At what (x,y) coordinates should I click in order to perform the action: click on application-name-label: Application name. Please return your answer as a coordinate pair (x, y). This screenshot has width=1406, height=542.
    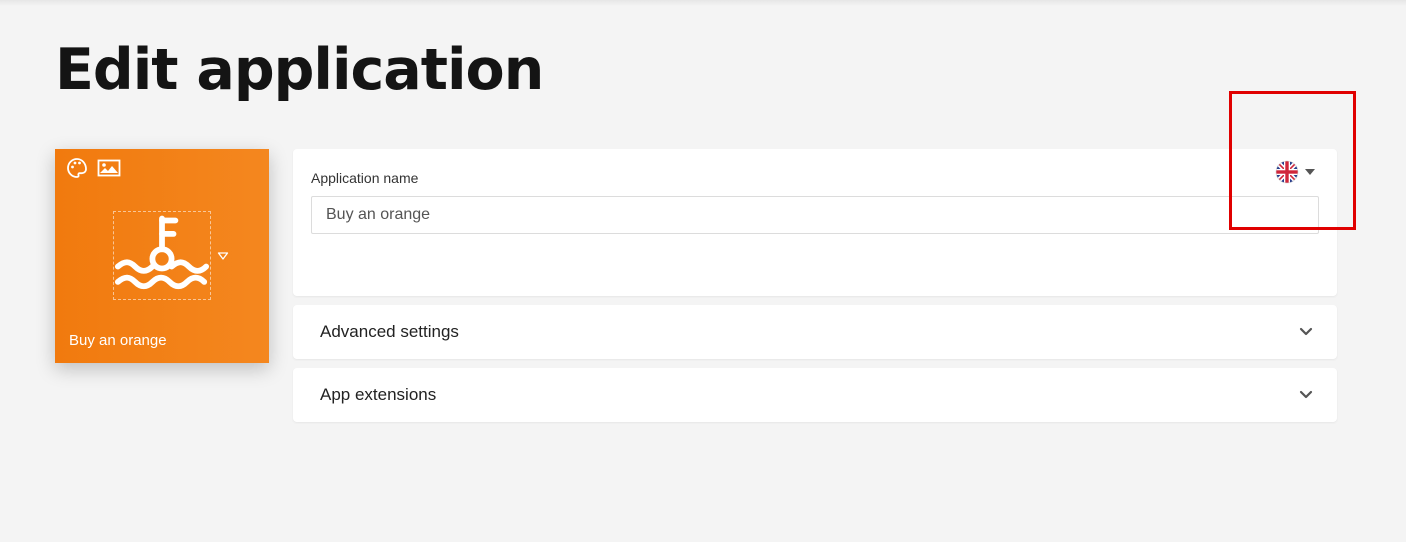
    Looking at the image, I should click on (365, 178).